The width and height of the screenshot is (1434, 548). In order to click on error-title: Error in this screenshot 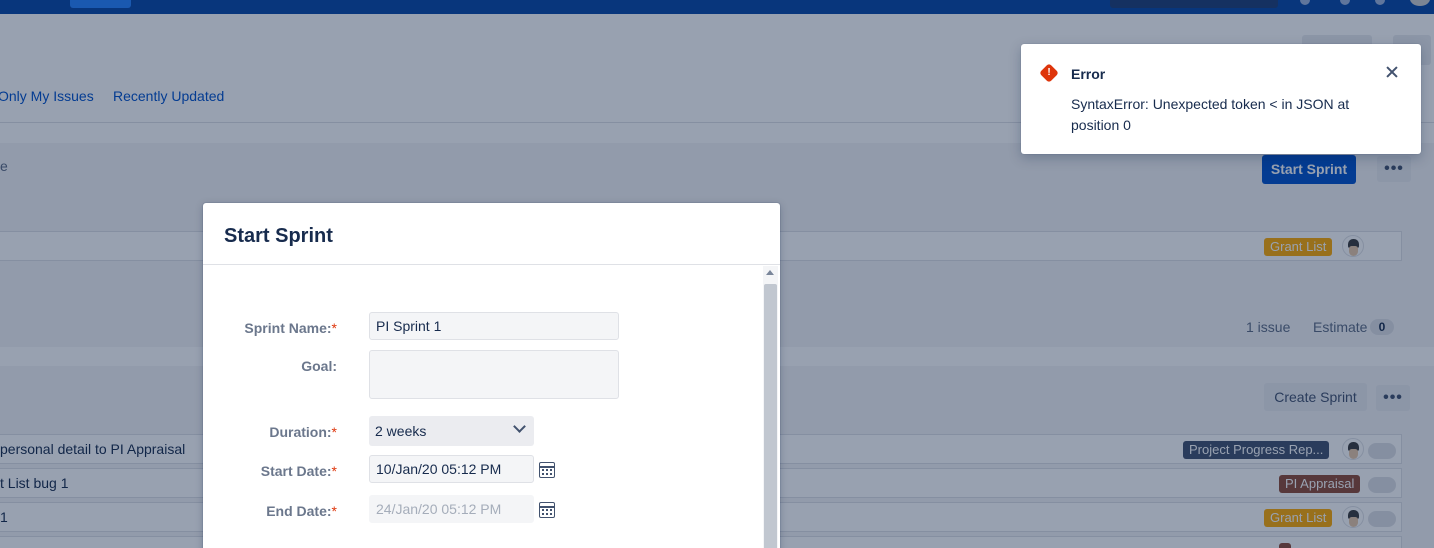, I will do `click(1088, 74)`.